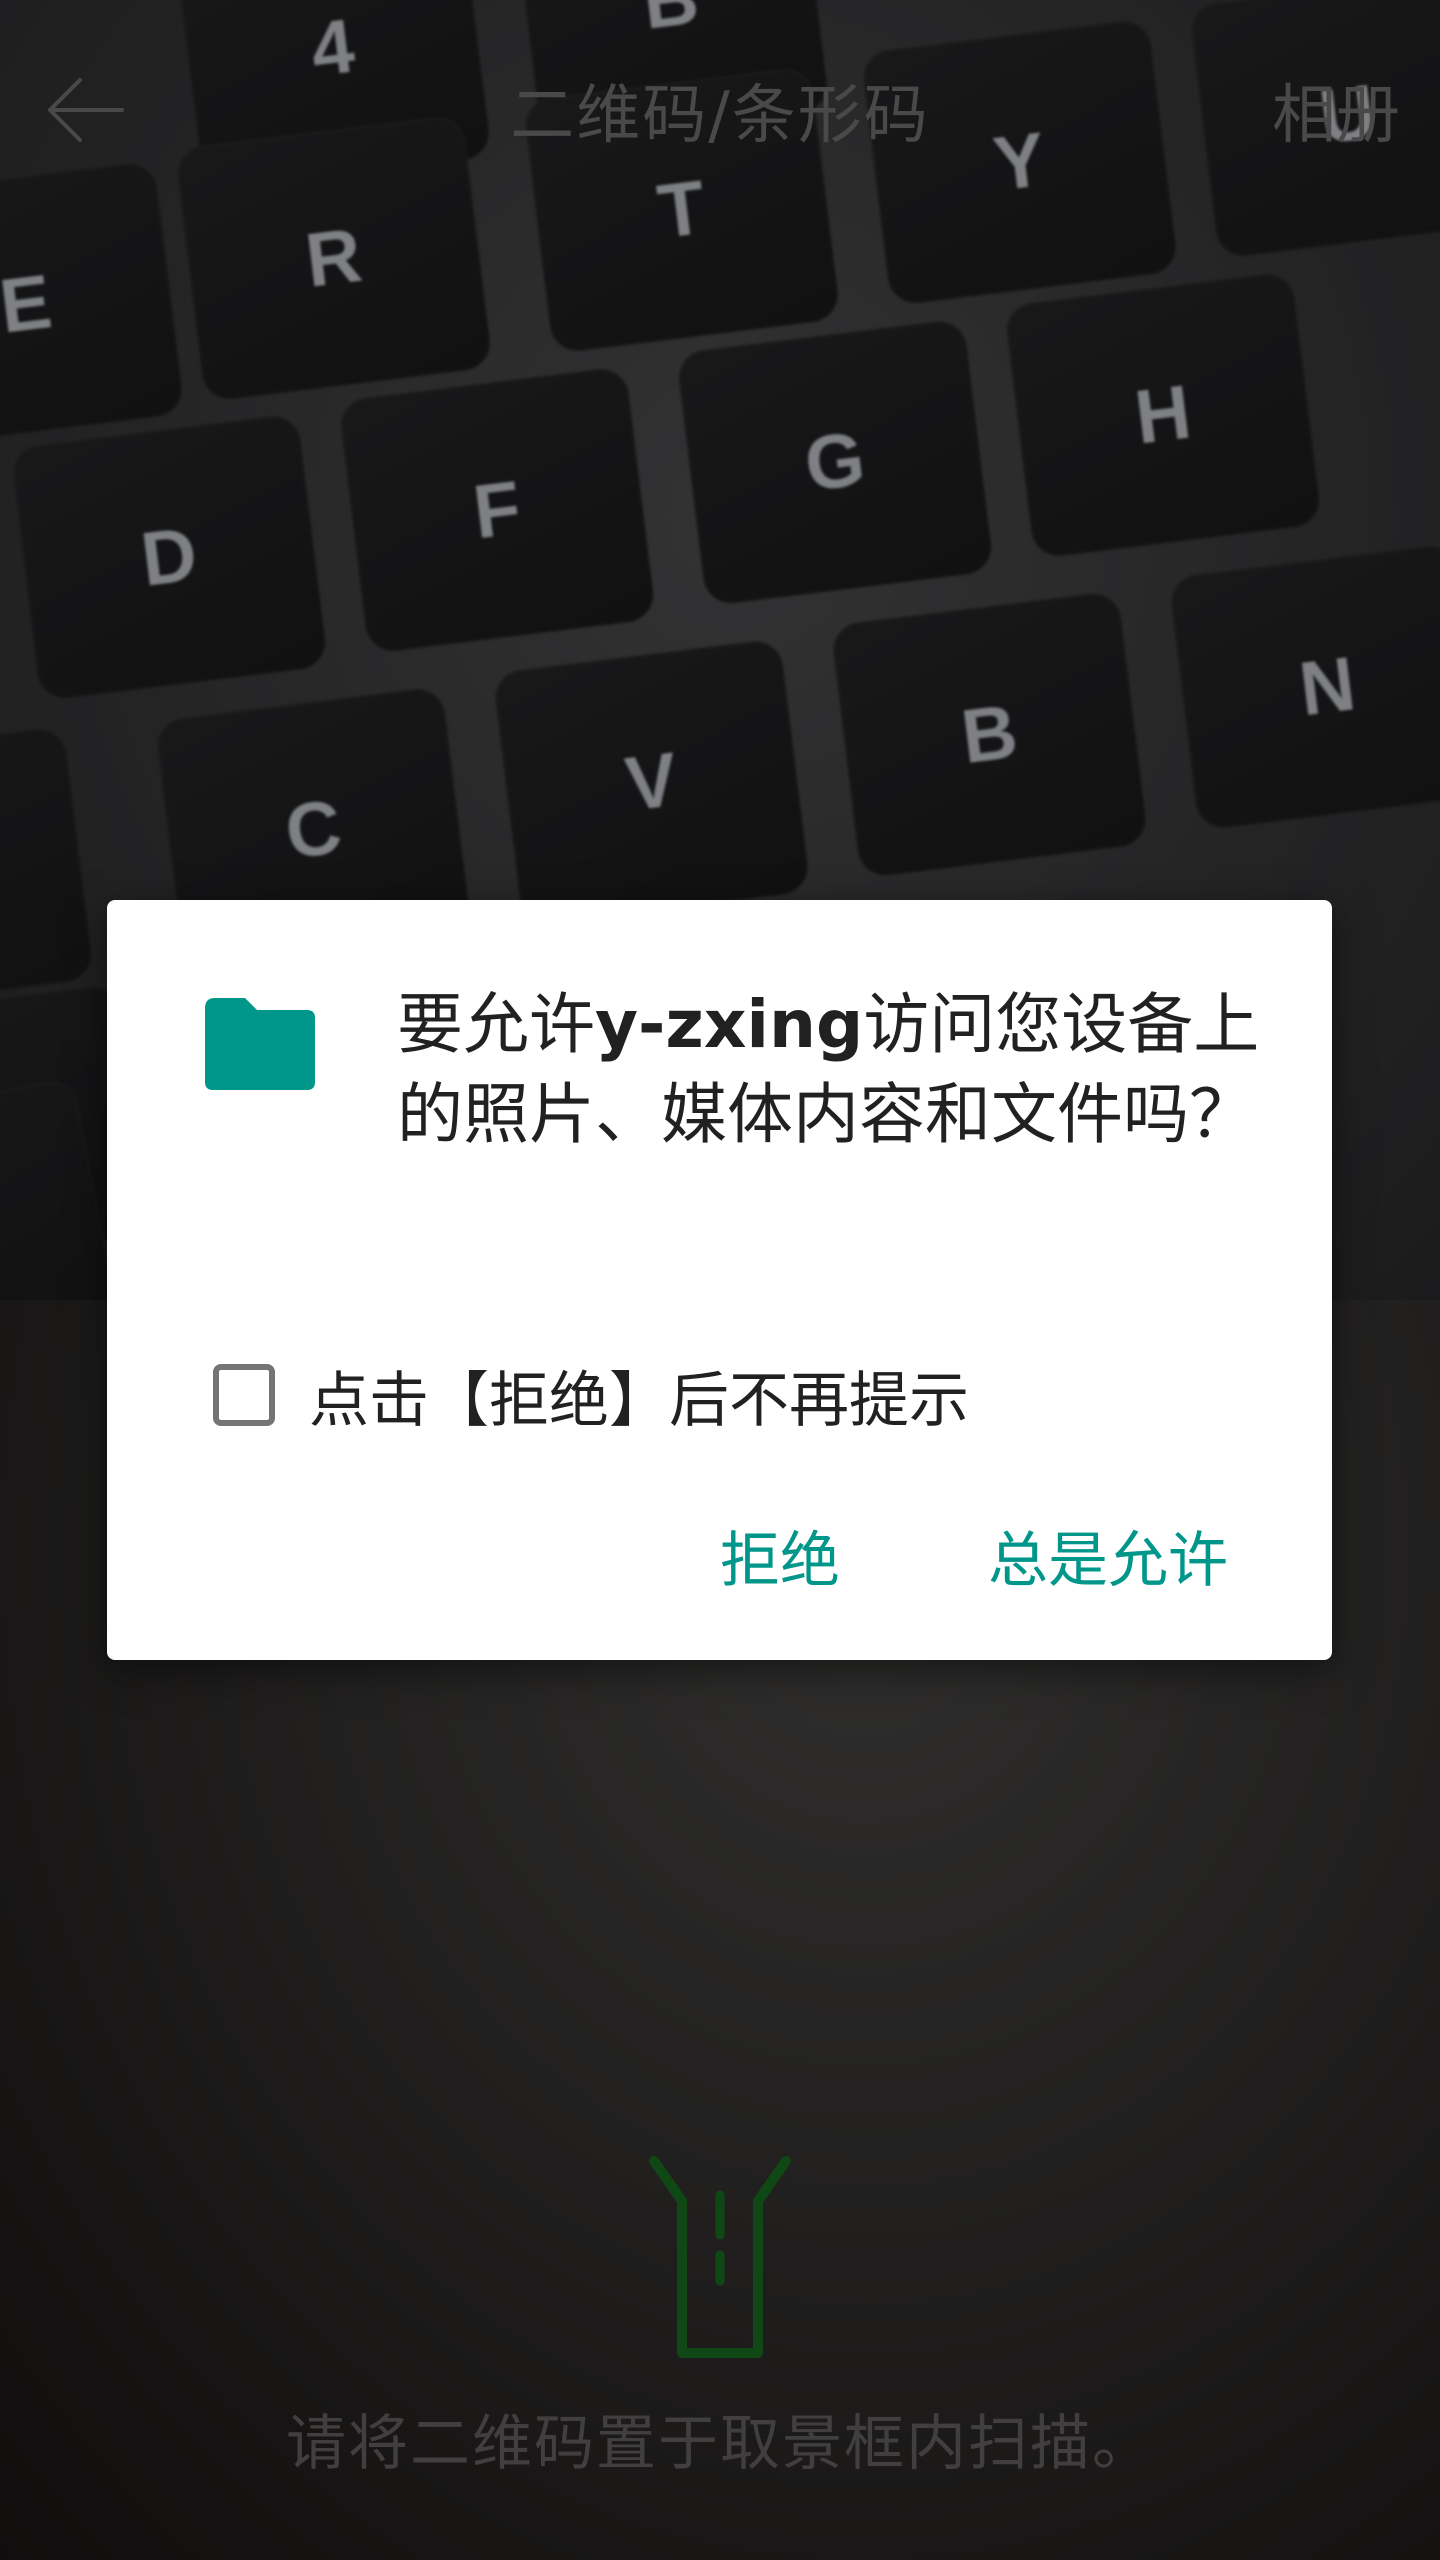 Image resolution: width=1440 pixels, height=2560 pixels. Describe the element at coordinates (639, 1400) in the screenshot. I see `dont-ask-again-label: 点击【拒绝】后不再提示` at that location.